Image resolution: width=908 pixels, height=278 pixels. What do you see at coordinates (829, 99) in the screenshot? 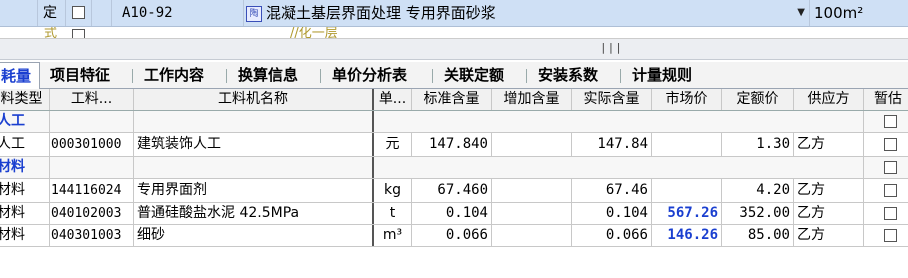
I see `col-header-supplier: 供应方` at bounding box center [829, 99].